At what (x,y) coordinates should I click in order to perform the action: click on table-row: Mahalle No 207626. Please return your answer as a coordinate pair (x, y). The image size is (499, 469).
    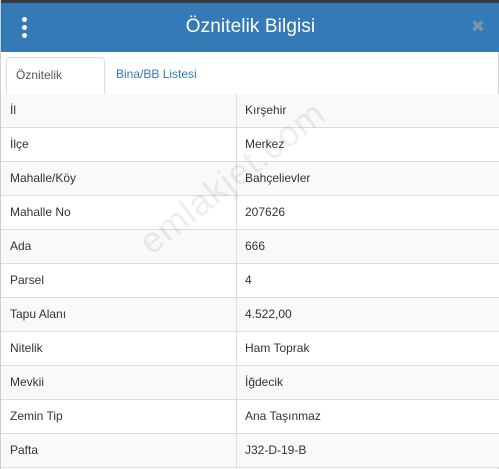
    Looking at the image, I should click on (250, 213).